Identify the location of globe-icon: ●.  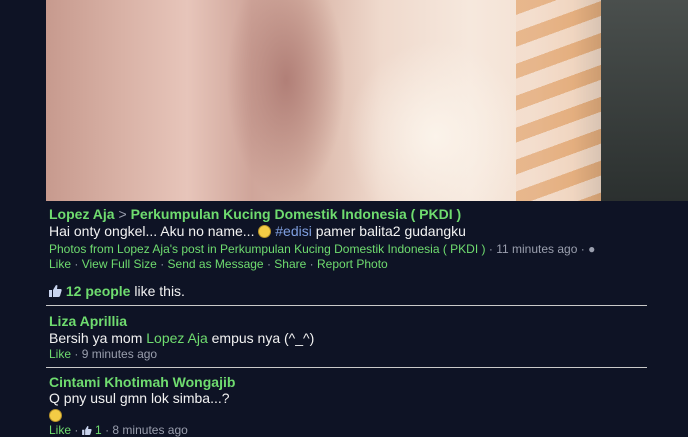
(592, 249).